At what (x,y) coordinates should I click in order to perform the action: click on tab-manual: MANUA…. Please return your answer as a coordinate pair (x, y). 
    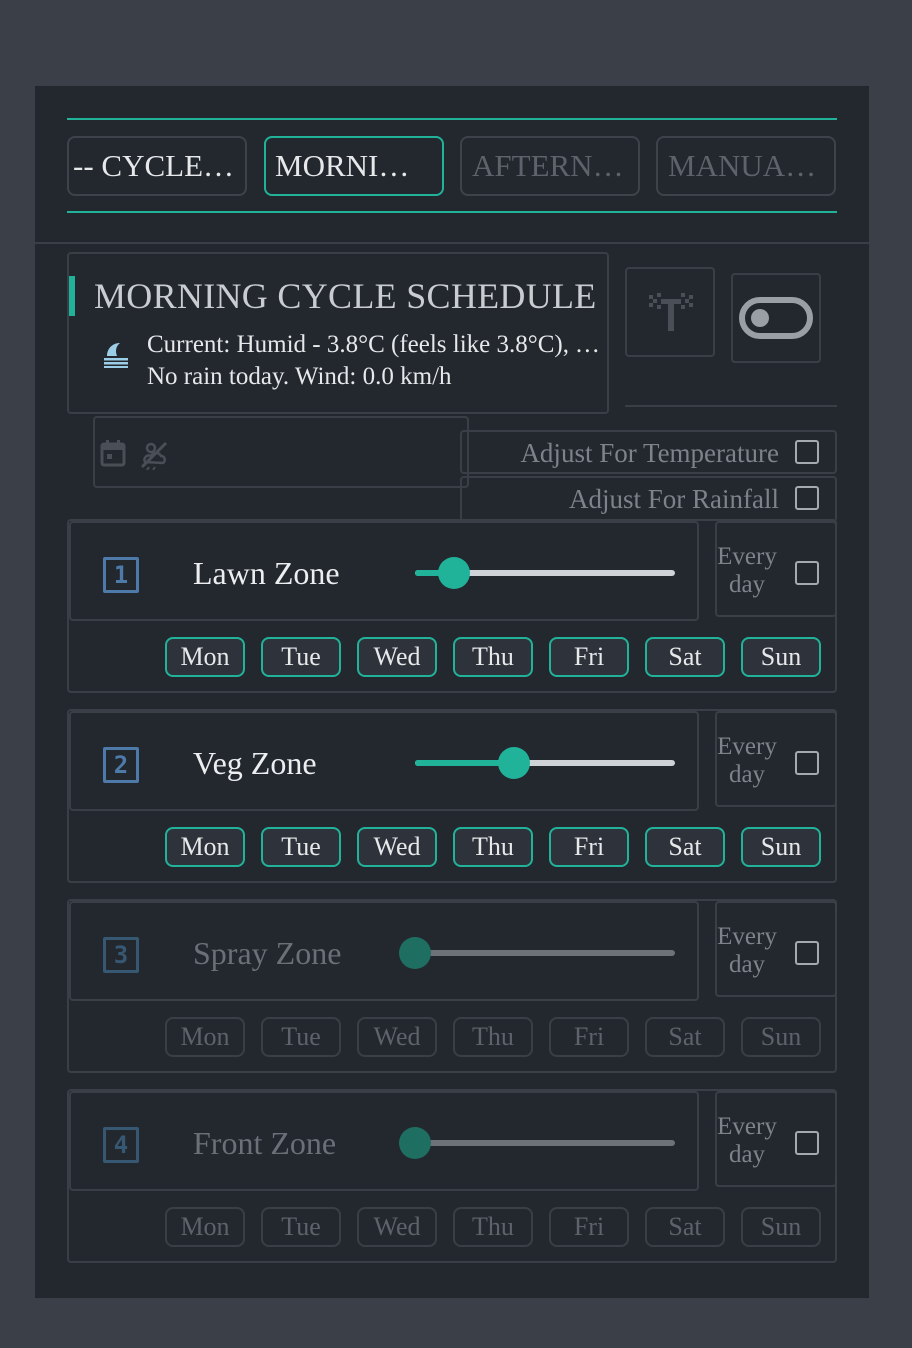
    Looking at the image, I should click on (746, 166).